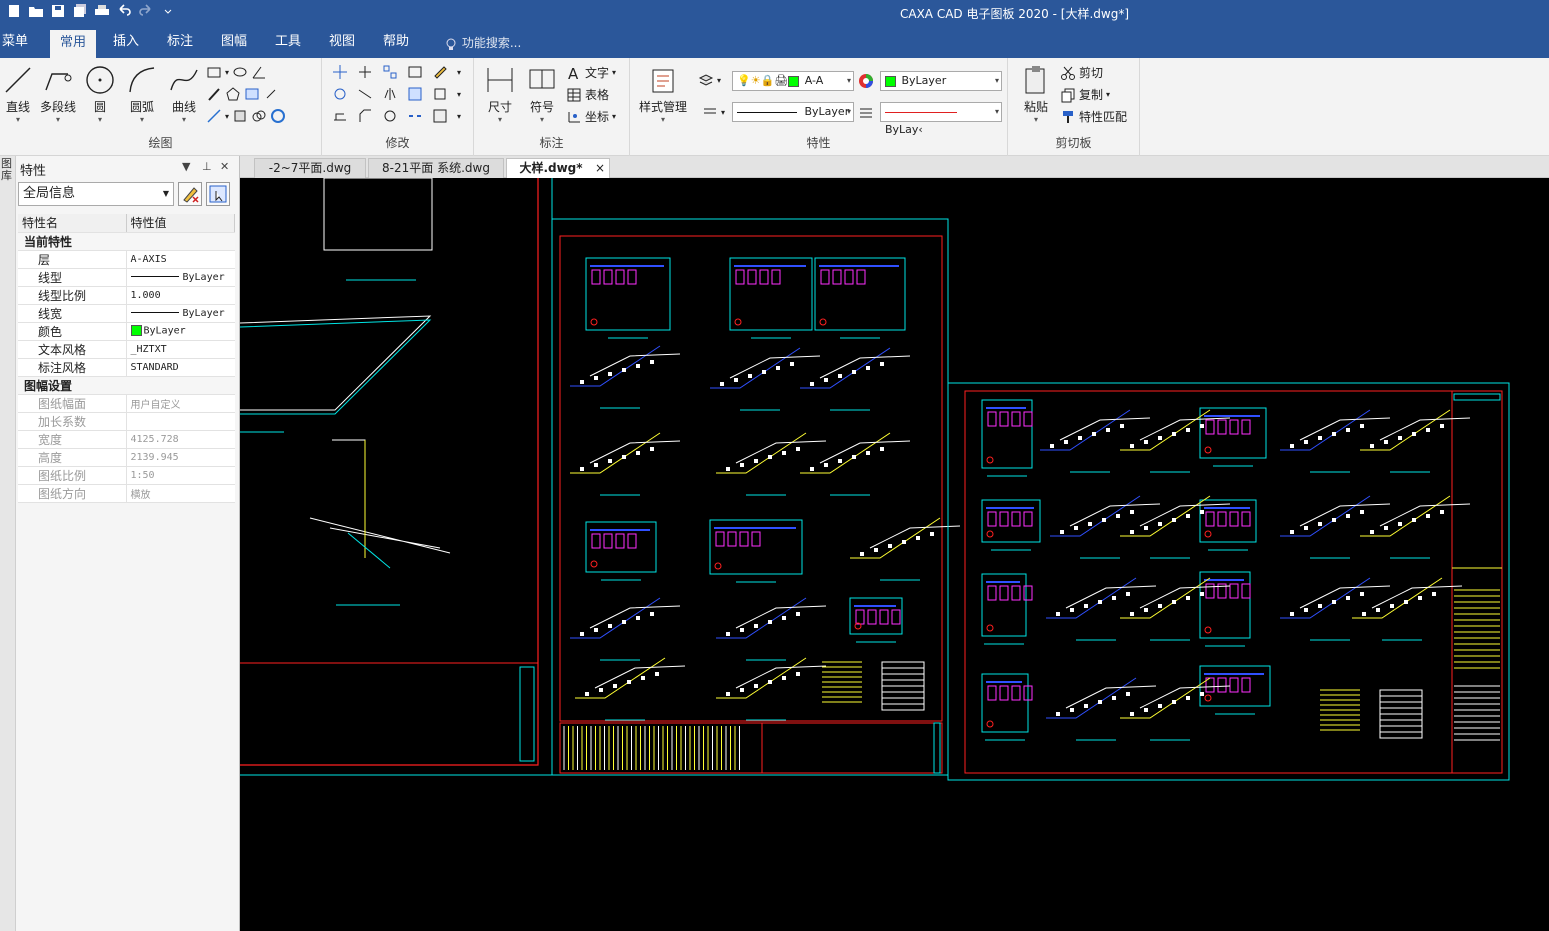  I want to click on symbol-button: 符号 ▾, so click(542, 94).